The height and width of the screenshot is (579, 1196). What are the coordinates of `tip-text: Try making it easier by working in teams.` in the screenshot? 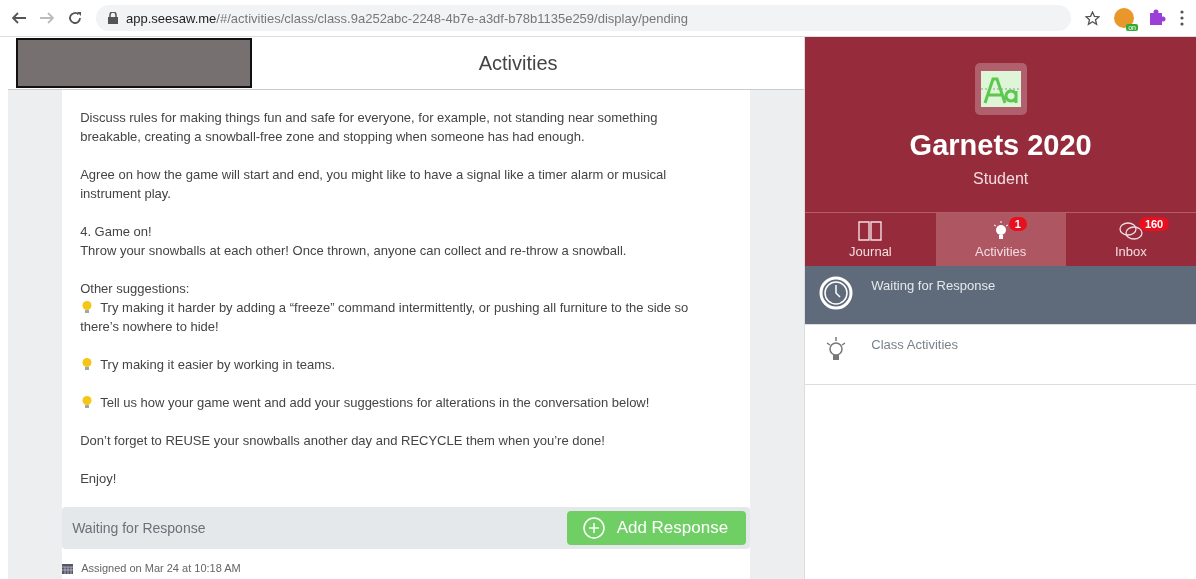 It's located at (400, 364).